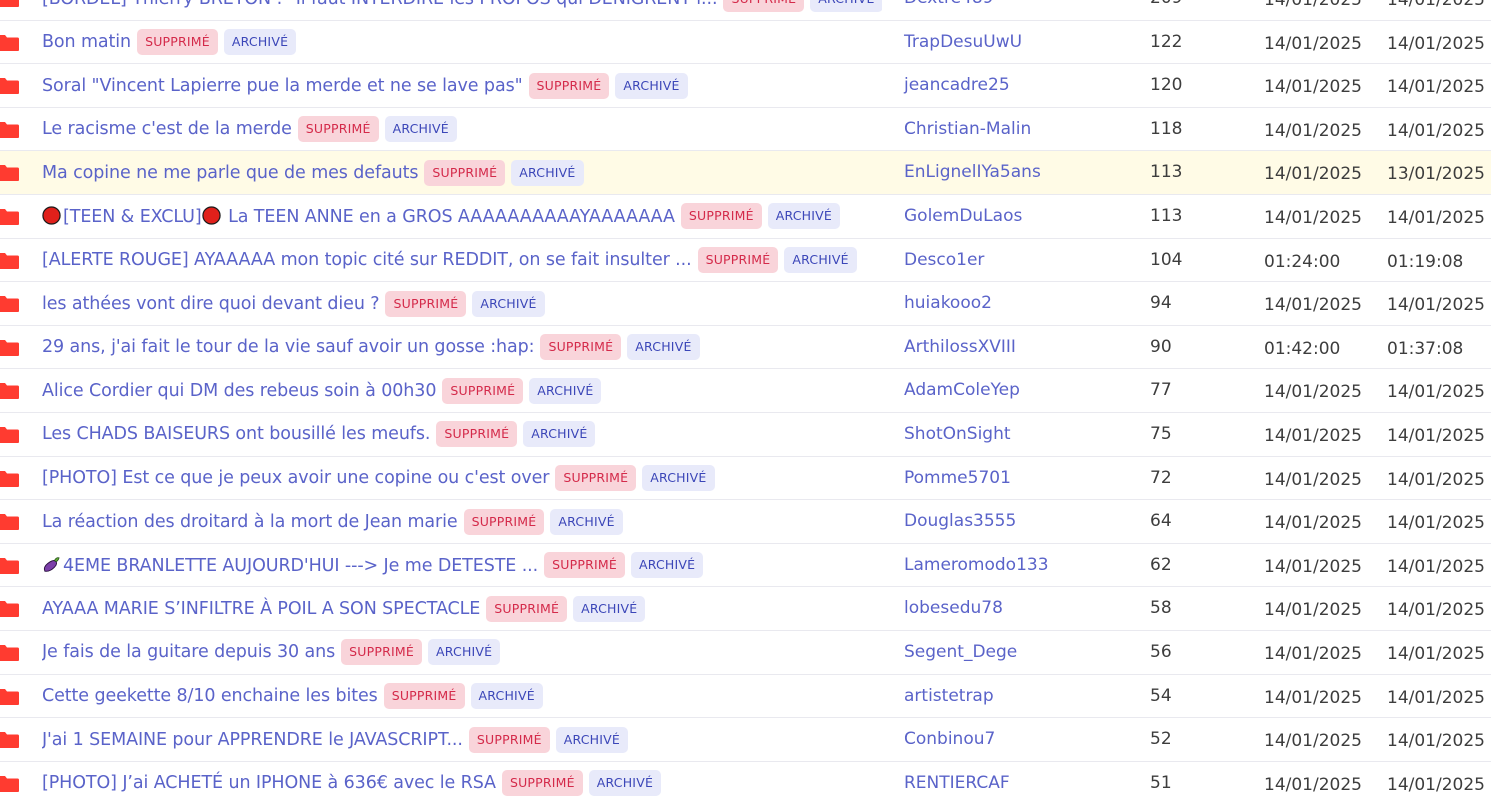  What do you see at coordinates (1161, 477) in the screenshot?
I see `reply-count: 72` at bounding box center [1161, 477].